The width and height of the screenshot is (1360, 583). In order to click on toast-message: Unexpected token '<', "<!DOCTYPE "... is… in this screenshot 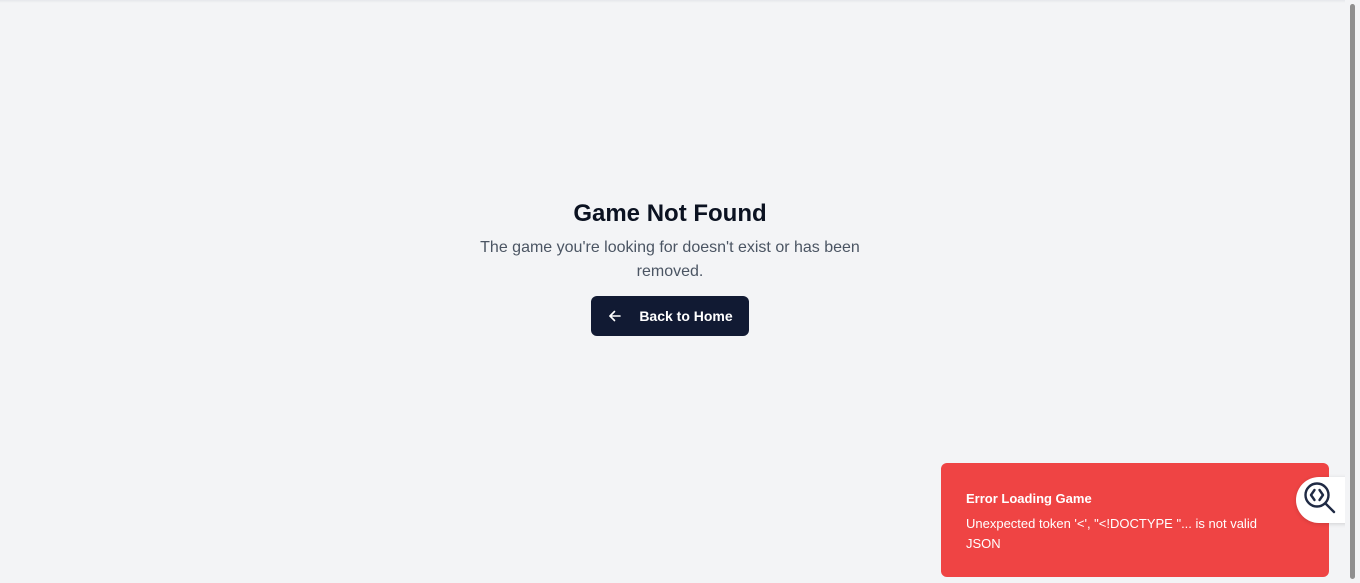, I will do `click(1111, 533)`.